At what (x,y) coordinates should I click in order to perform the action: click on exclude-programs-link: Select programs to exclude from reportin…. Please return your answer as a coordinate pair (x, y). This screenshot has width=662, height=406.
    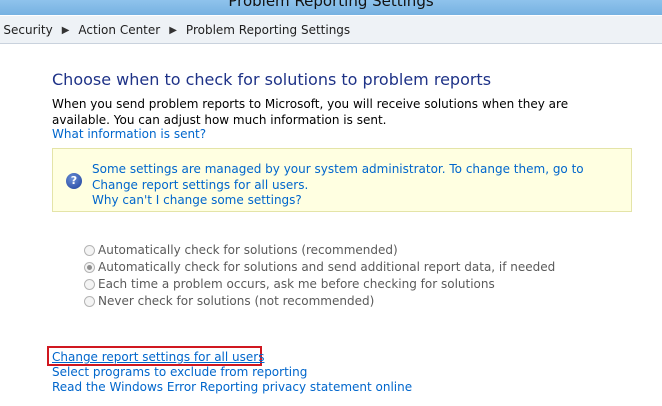
    Looking at the image, I should click on (232, 372).